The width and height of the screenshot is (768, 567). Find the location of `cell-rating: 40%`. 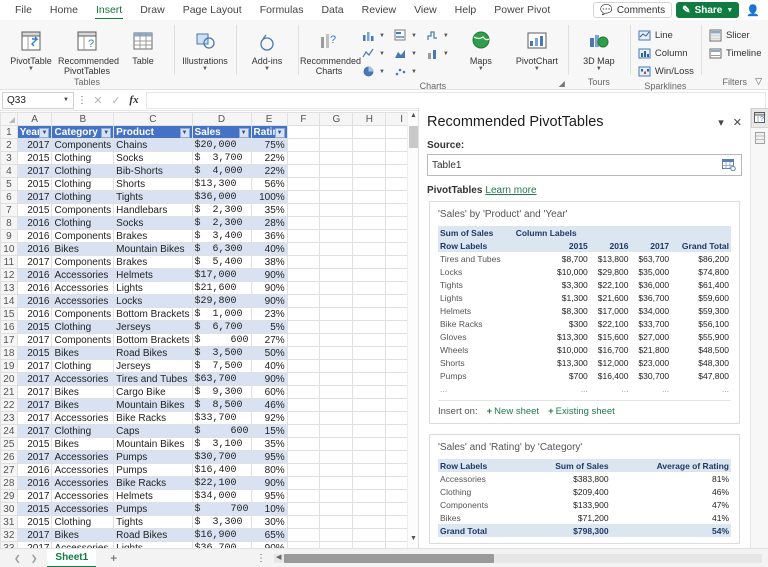

cell-rating: 40% is located at coordinates (269, 366).